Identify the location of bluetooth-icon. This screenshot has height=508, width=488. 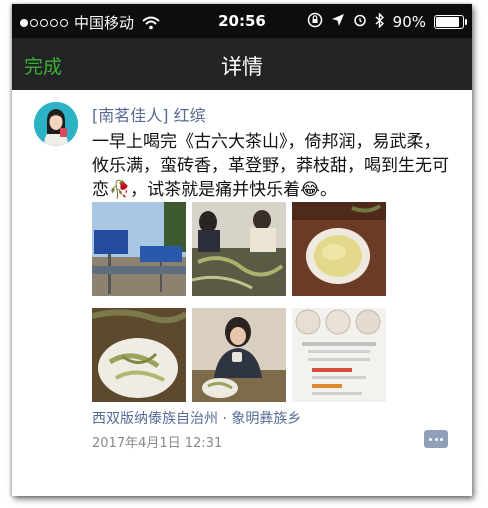
(380, 21).